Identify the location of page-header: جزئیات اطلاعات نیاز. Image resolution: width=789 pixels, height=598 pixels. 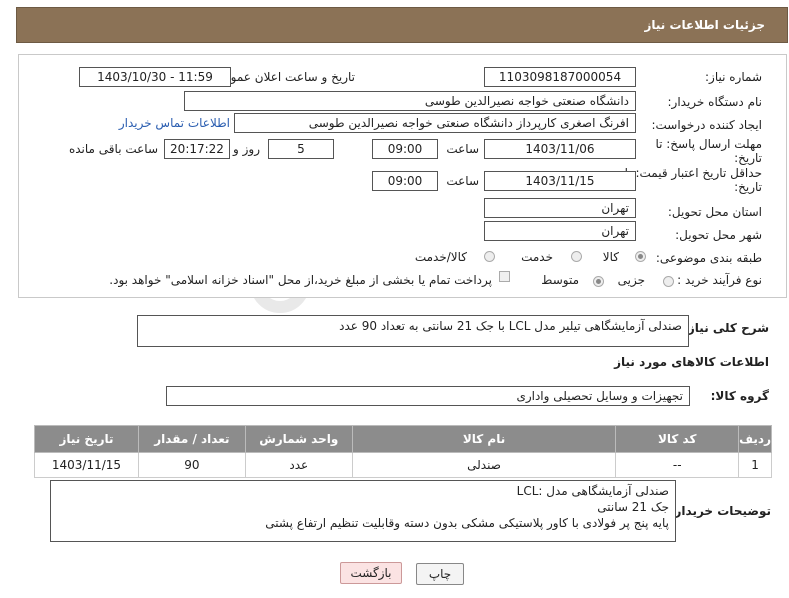
(402, 25).